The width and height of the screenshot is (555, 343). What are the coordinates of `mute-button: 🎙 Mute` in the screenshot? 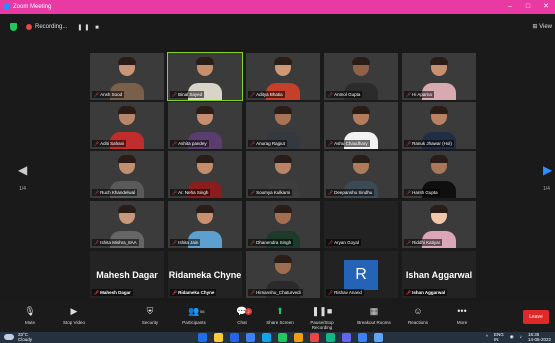 It's located at (30, 315).